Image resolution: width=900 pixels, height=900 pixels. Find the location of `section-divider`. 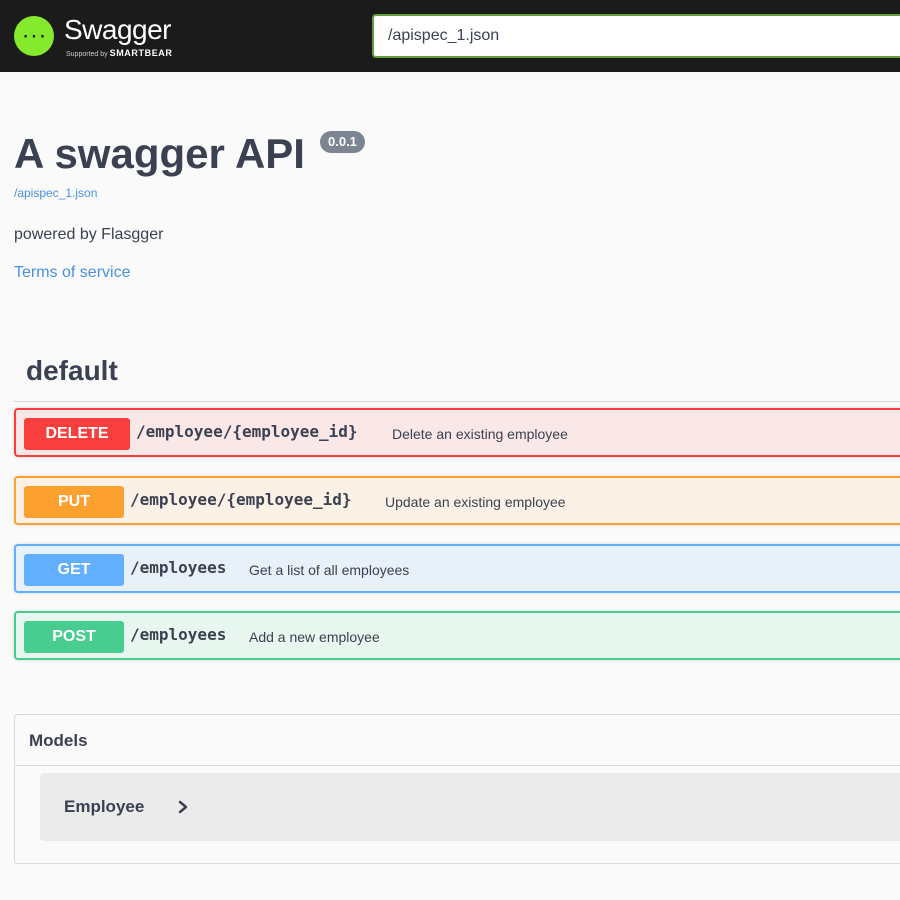

section-divider is located at coordinates (457, 401).